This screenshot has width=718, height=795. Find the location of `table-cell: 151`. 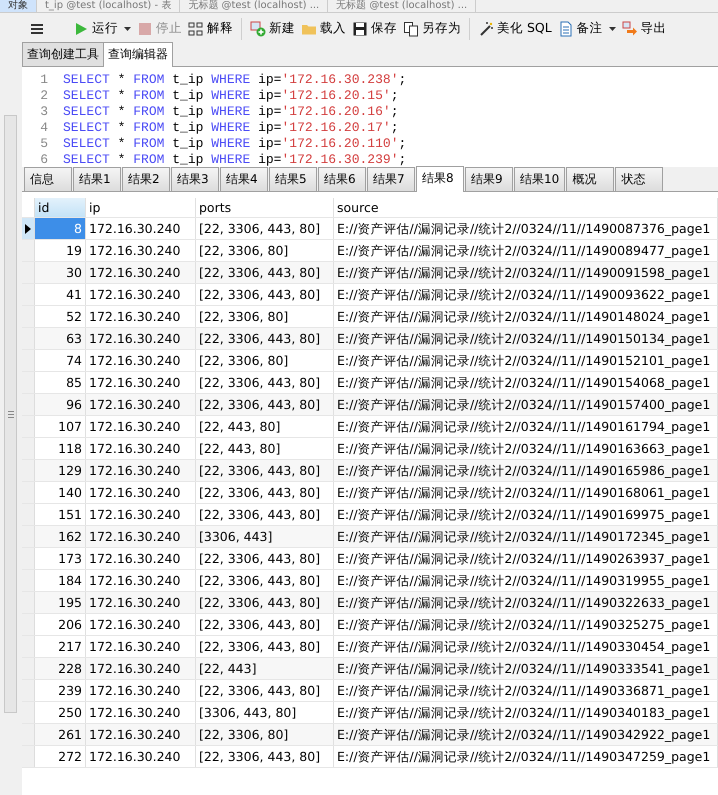

table-cell: 151 is located at coordinates (60, 514).